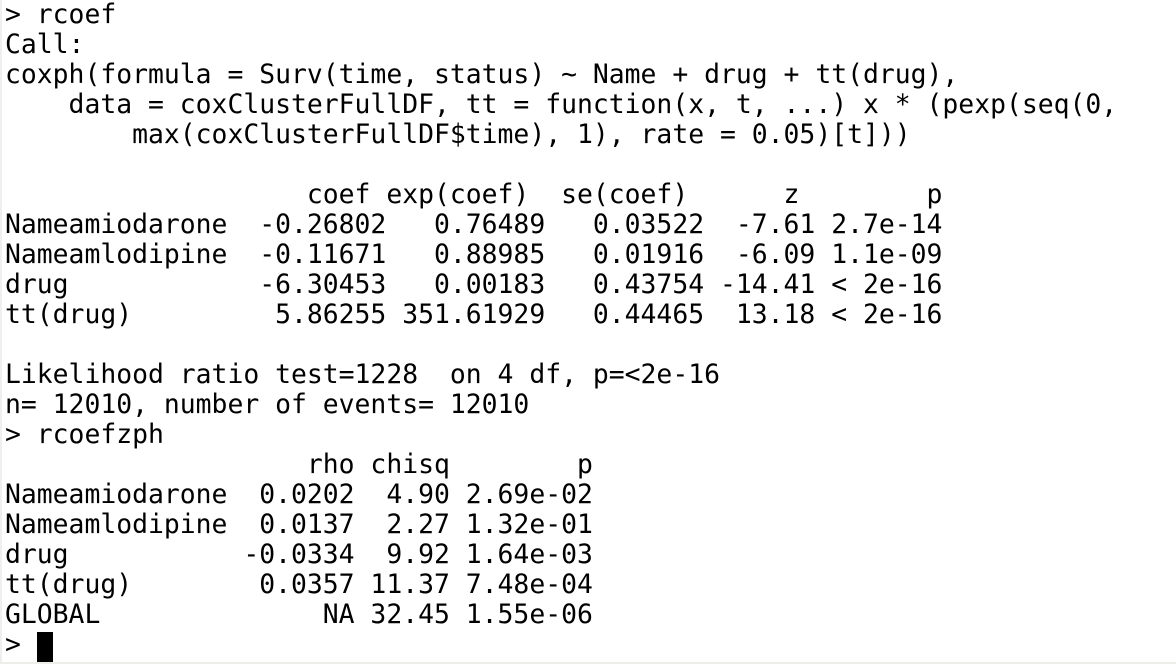  What do you see at coordinates (84, 434) in the screenshot?
I see `command-line-rcoefzph: > rcoefzph` at bounding box center [84, 434].